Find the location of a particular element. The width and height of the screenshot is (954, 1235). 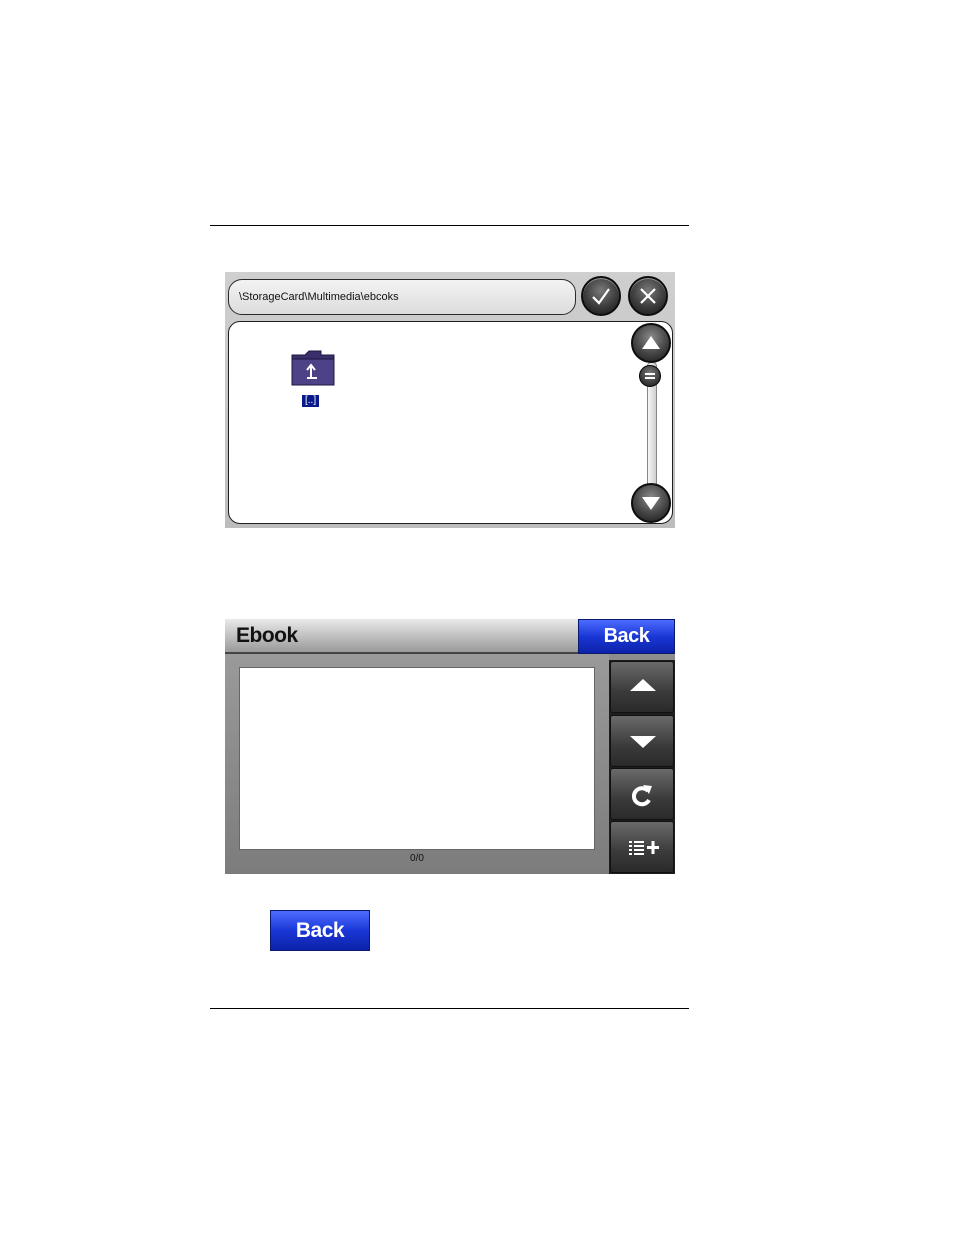

arrow-down-icon is located at coordinates (643, 742).